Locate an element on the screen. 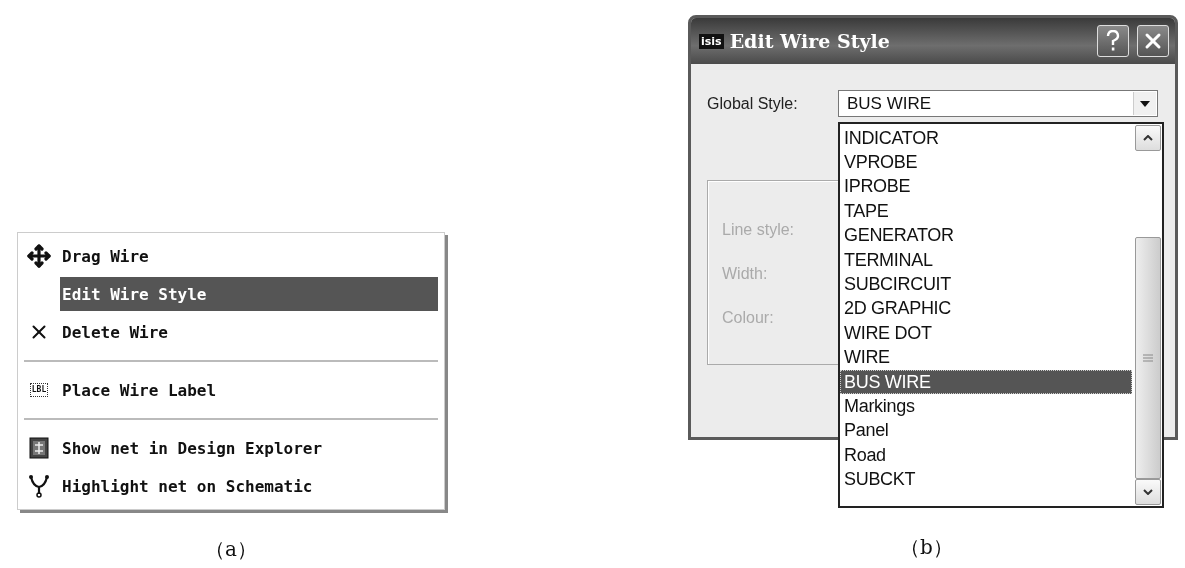 Image resolution: width=1185 pixels, height=568 pixels. list-option: TAPE is located at coordinates (986, 211).